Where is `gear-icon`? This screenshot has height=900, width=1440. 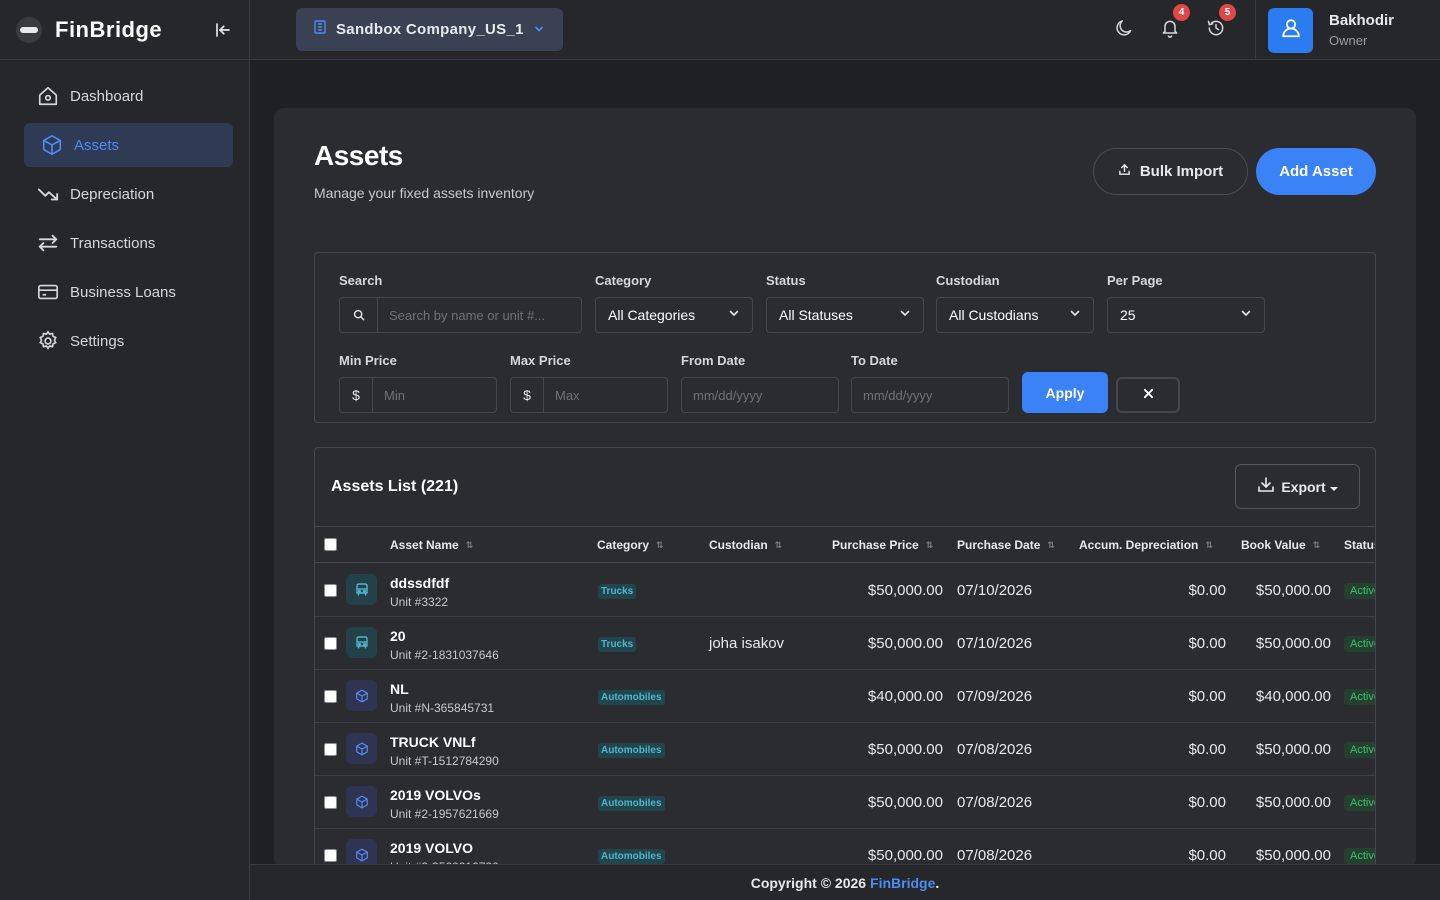 gear-icon is located at coordinates (48, 341).